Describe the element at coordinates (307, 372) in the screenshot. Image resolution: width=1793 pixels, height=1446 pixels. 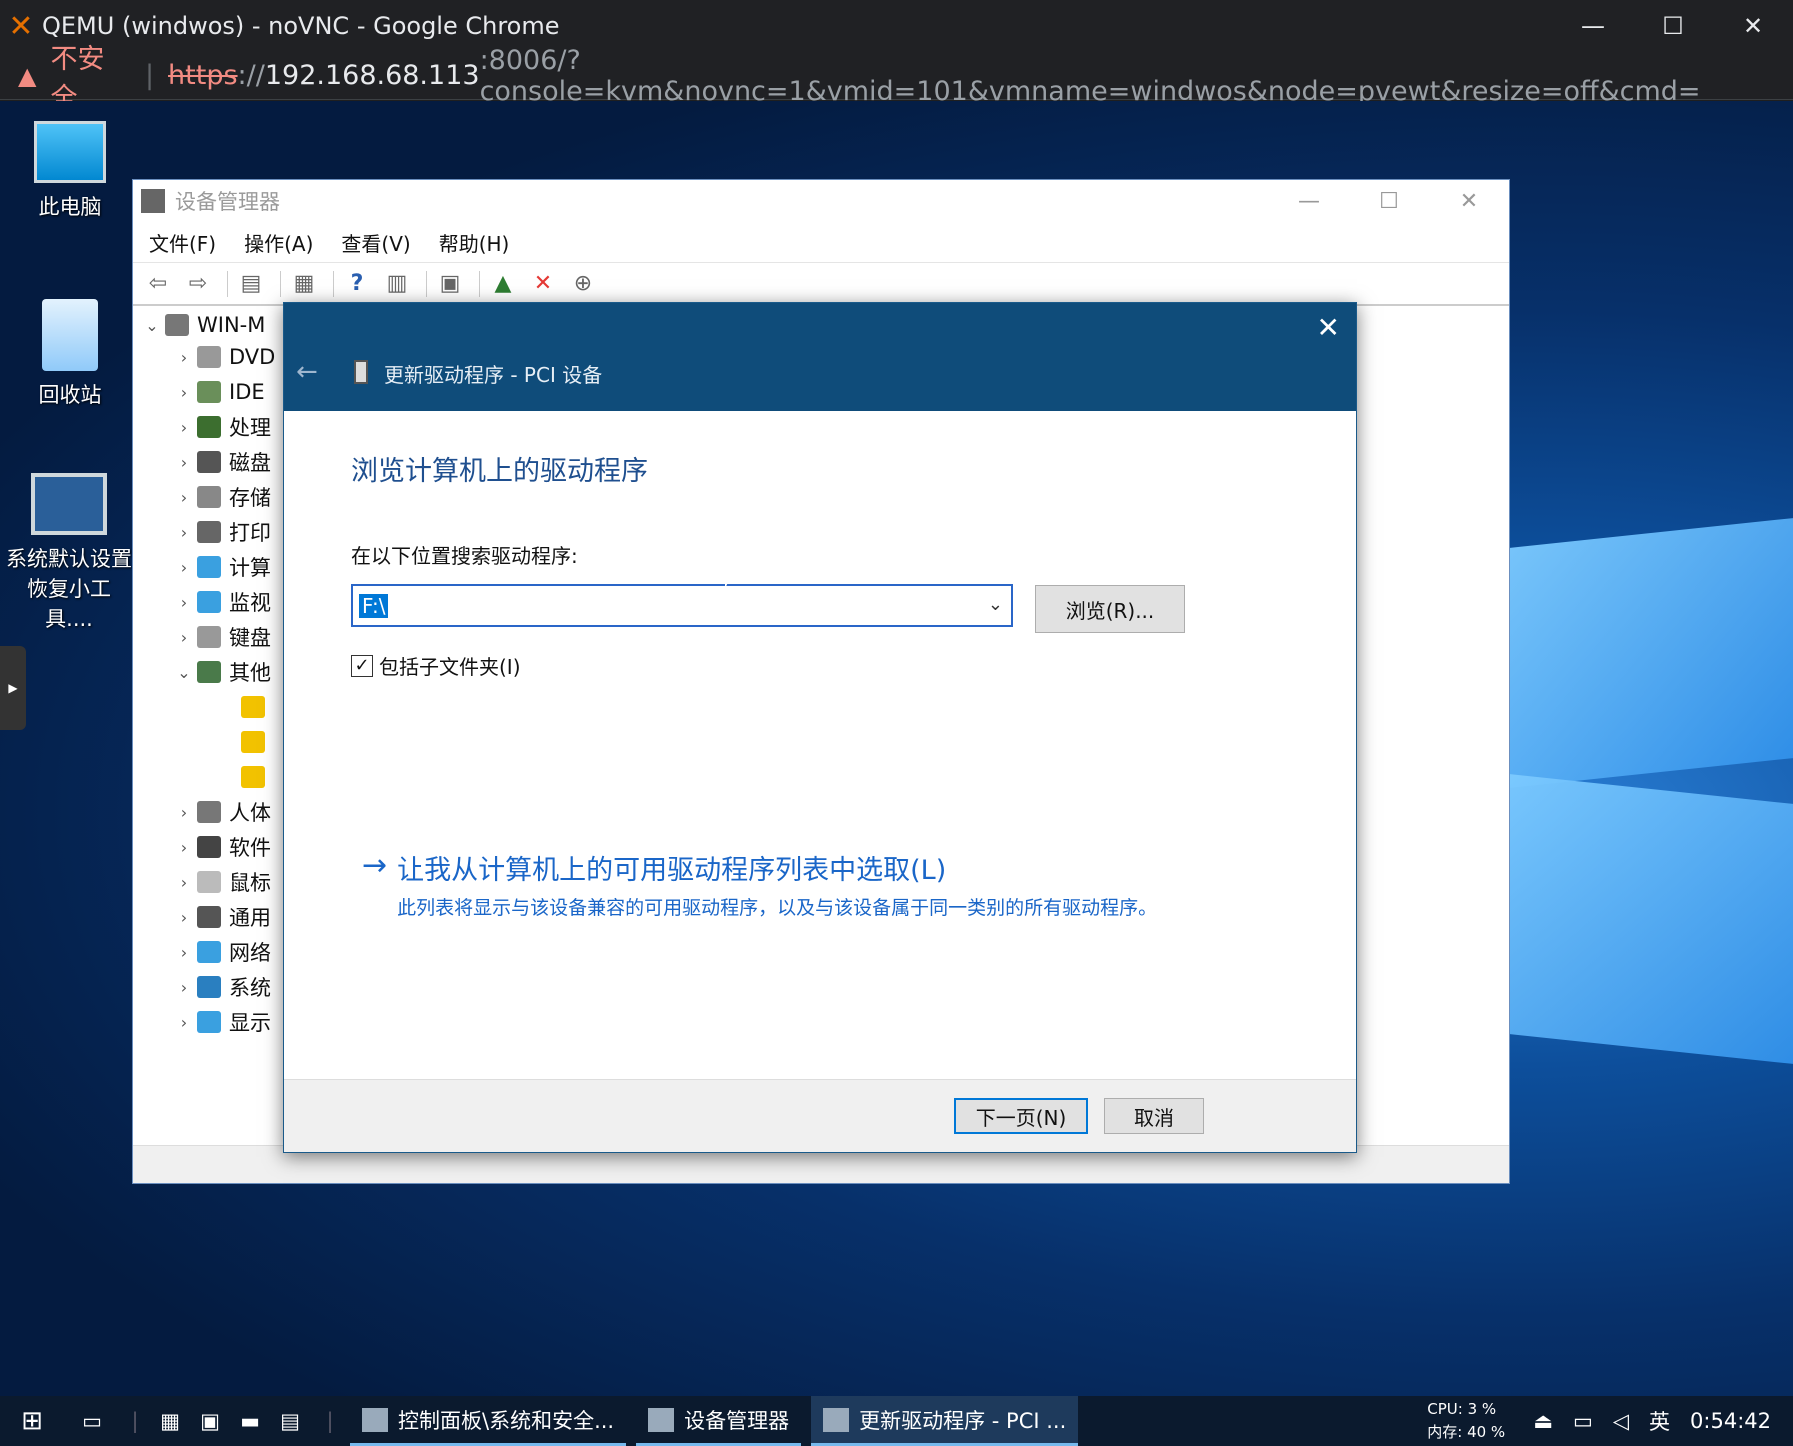
I see `back-arrow-icon: ←` at that location.